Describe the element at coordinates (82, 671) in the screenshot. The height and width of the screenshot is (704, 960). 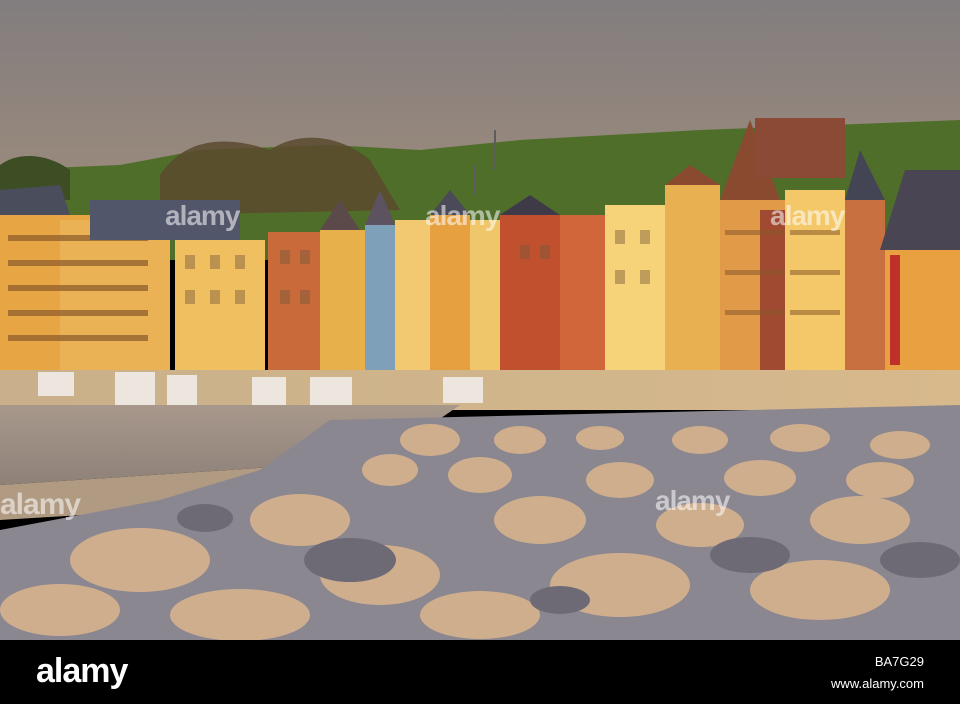
I see `alamy-logo: alamy` at that location.